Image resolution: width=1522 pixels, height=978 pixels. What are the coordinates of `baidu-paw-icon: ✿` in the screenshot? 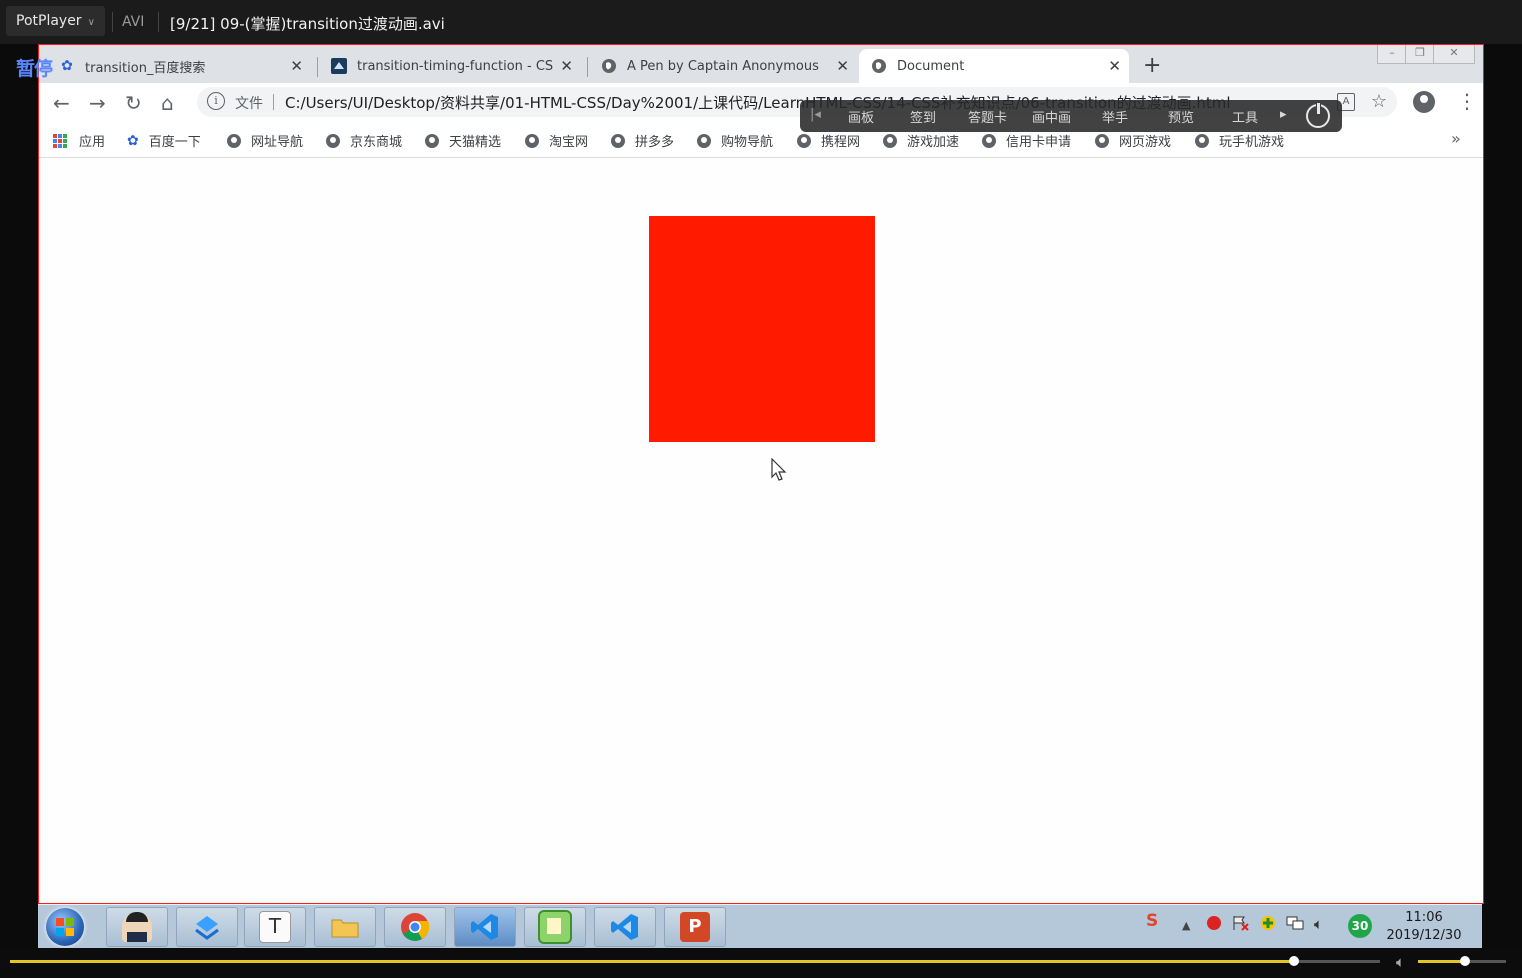 It's located at (133, 140).